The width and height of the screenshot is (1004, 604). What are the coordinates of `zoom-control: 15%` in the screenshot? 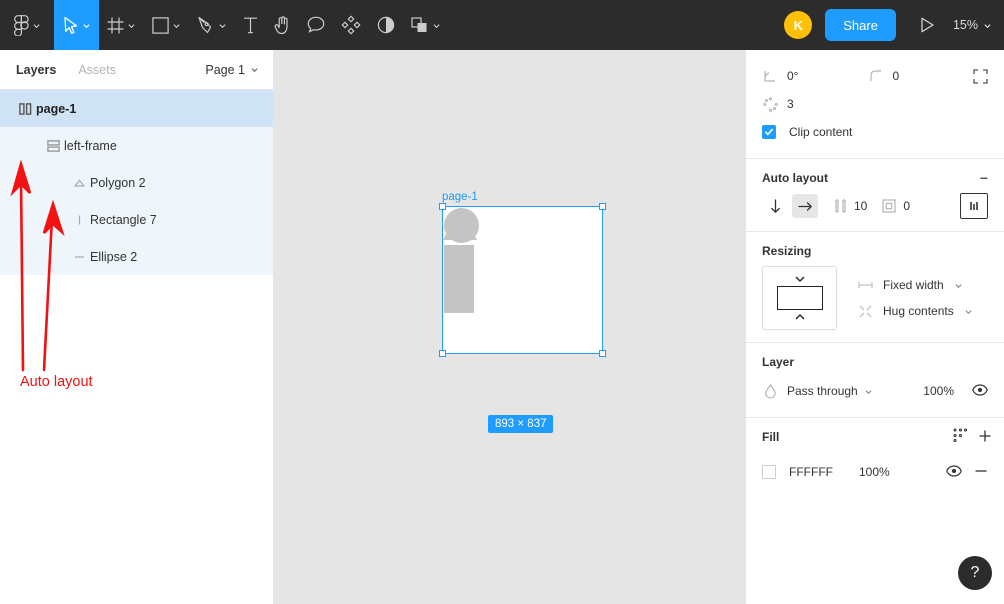 It's located at (975, 25).